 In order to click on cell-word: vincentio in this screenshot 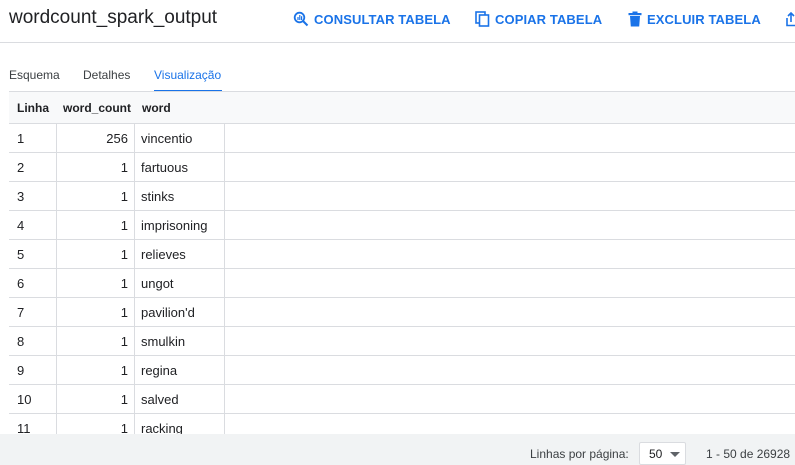, I will do `click(167, 138)`.